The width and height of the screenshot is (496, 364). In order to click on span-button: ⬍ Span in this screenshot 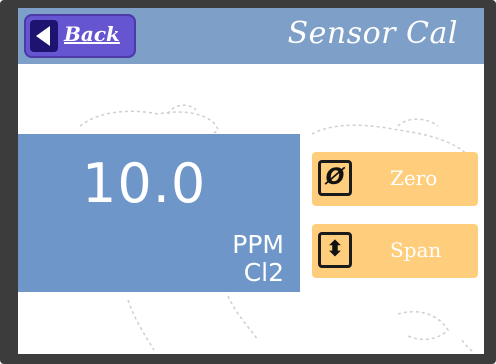, I will do `click(395, 251)`.